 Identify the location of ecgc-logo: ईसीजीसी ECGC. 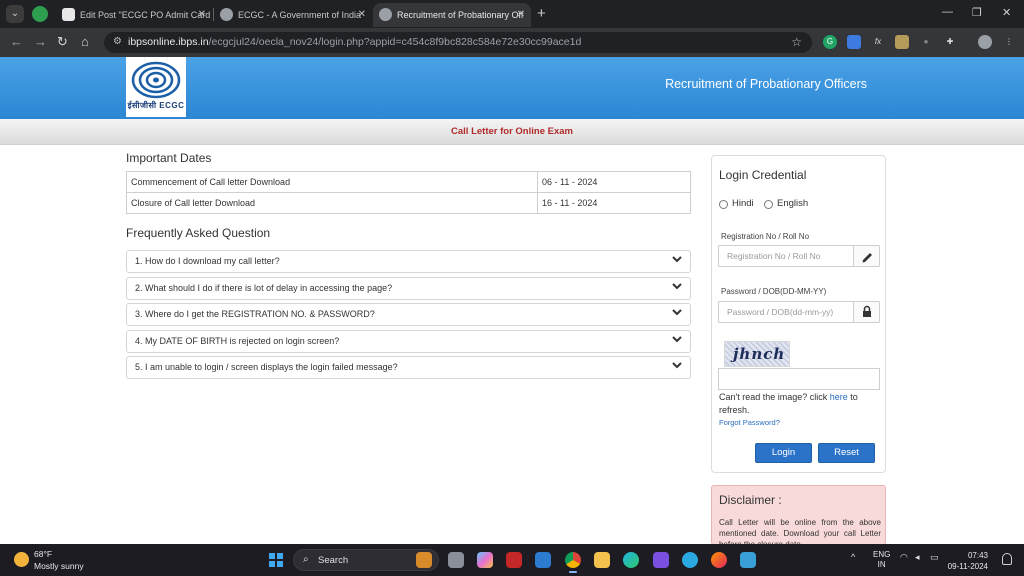
(156, 87).